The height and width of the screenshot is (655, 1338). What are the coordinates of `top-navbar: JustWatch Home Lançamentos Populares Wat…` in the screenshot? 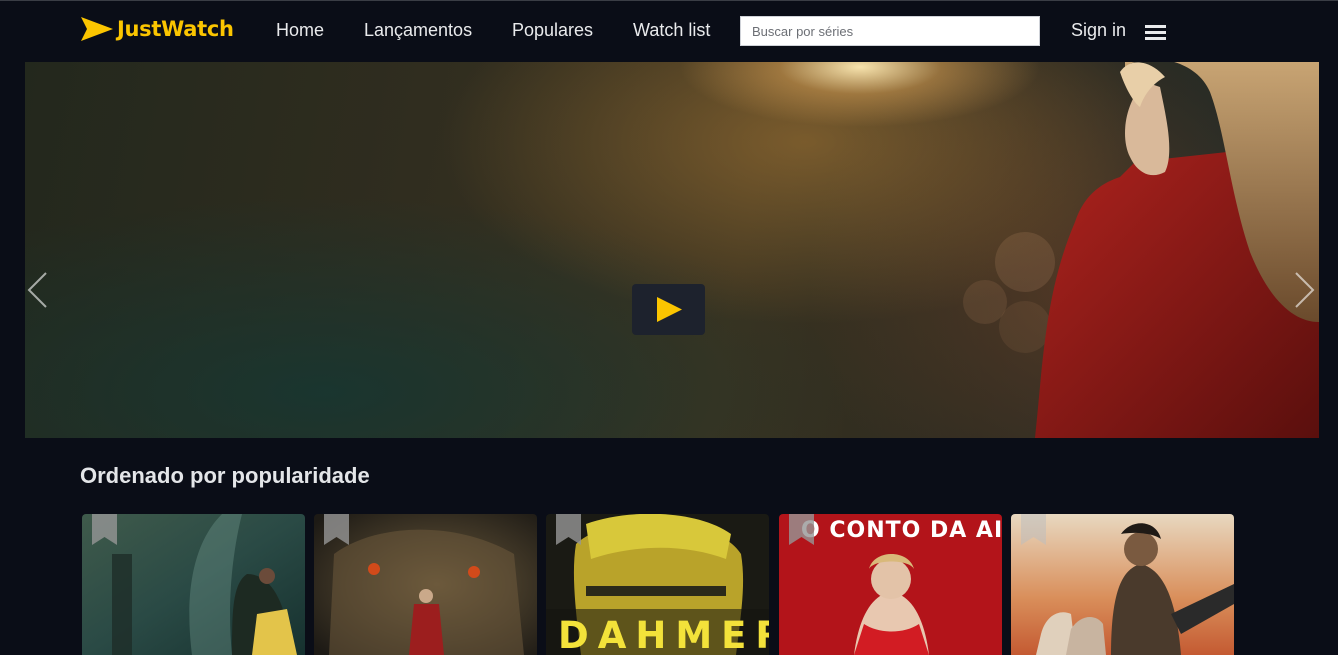 It's located at (669, 31).